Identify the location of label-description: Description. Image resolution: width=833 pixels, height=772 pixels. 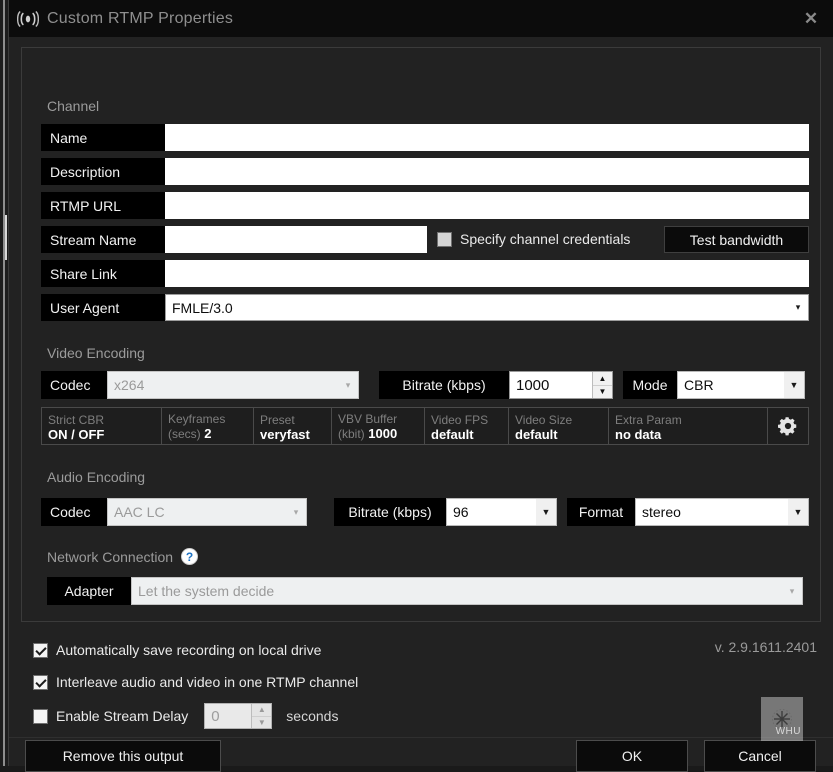
(103, 171).